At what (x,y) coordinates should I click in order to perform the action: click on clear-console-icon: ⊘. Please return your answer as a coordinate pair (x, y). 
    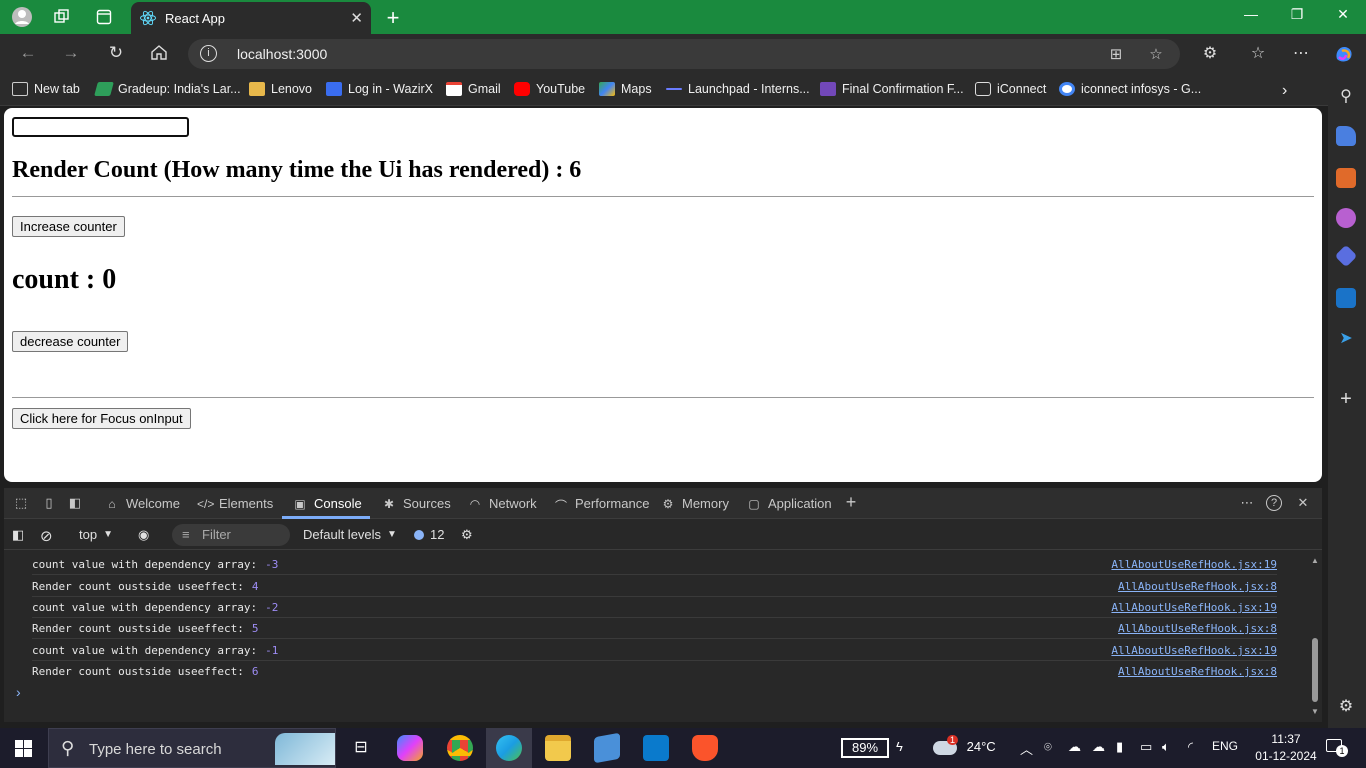
    Looking at the image, I should click on (46, 536).